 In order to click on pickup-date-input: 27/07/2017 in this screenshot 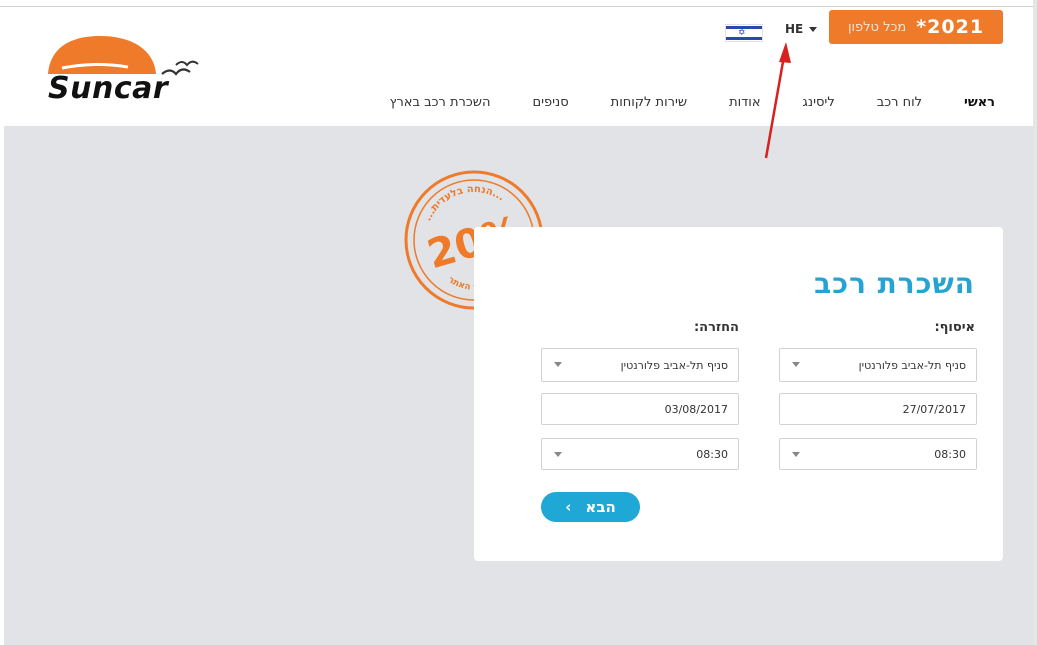, I will do `click(878, 409)`.